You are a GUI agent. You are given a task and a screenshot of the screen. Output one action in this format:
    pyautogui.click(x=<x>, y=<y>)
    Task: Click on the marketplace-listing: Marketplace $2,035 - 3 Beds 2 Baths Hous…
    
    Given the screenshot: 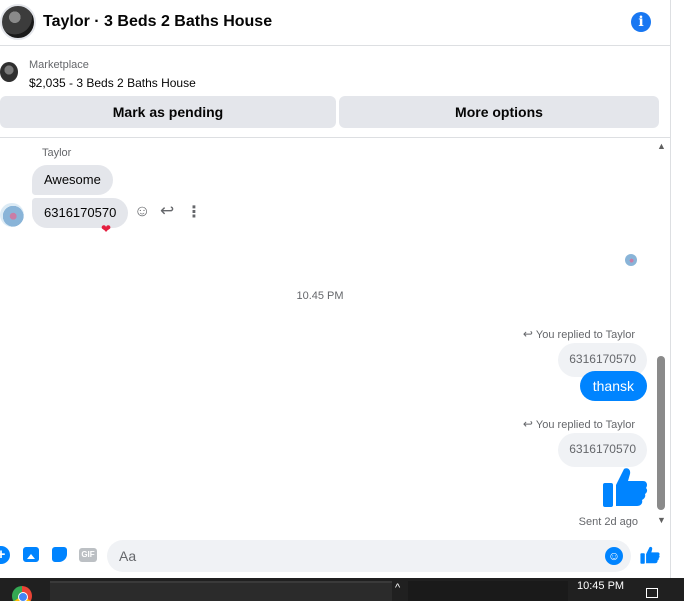 What is the action you would take?
    pyautogui.click(x=335, y=94)
    